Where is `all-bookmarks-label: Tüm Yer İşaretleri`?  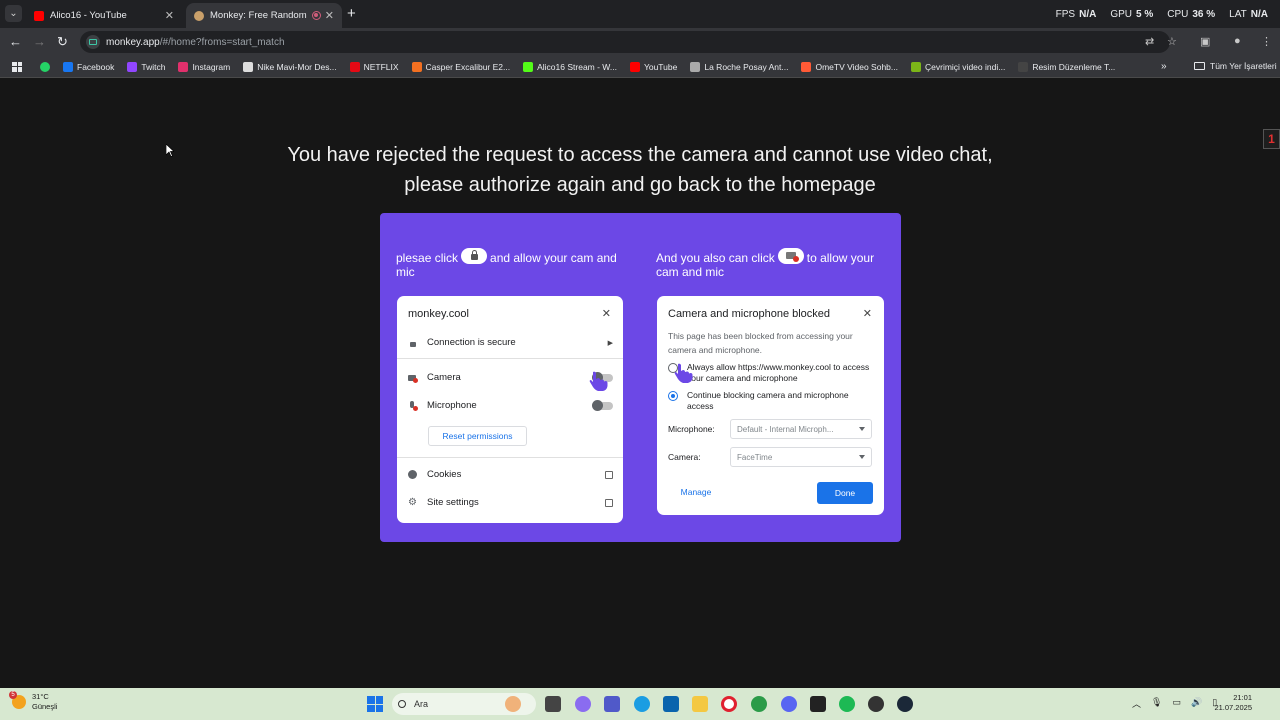 all-bookmarks-label: Tüm Yer İşaretleri is located at coordinates (1243, 66).